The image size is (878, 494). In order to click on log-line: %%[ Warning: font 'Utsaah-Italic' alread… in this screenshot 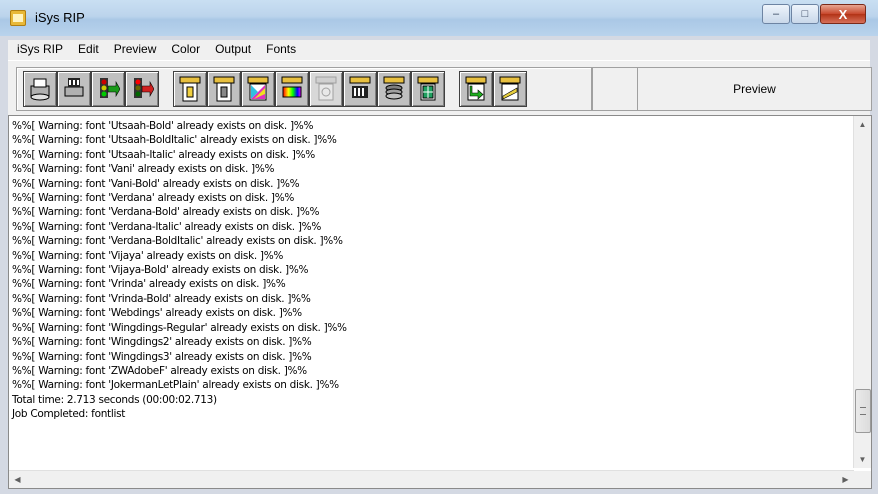, I will do `click(163, 154)`.